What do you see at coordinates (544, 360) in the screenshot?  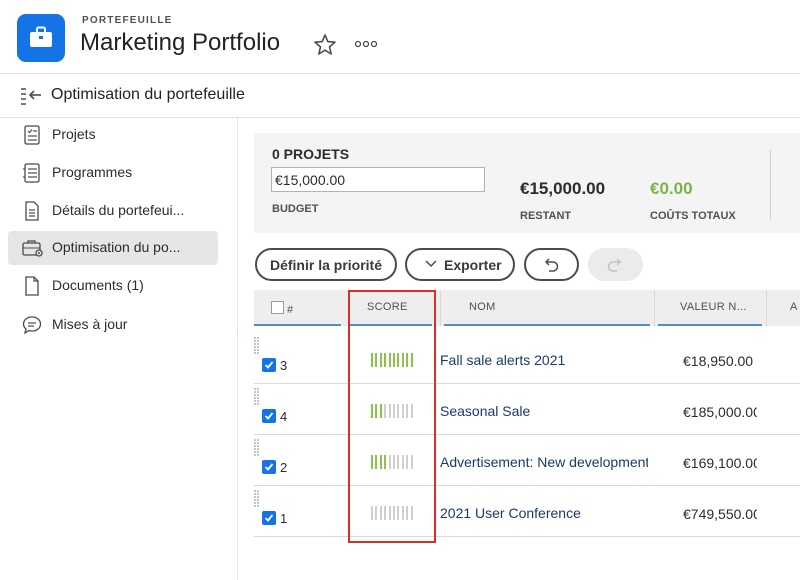 I see `project-name-link: Fall sale alerts 2021` at bounding box center [544, 360].